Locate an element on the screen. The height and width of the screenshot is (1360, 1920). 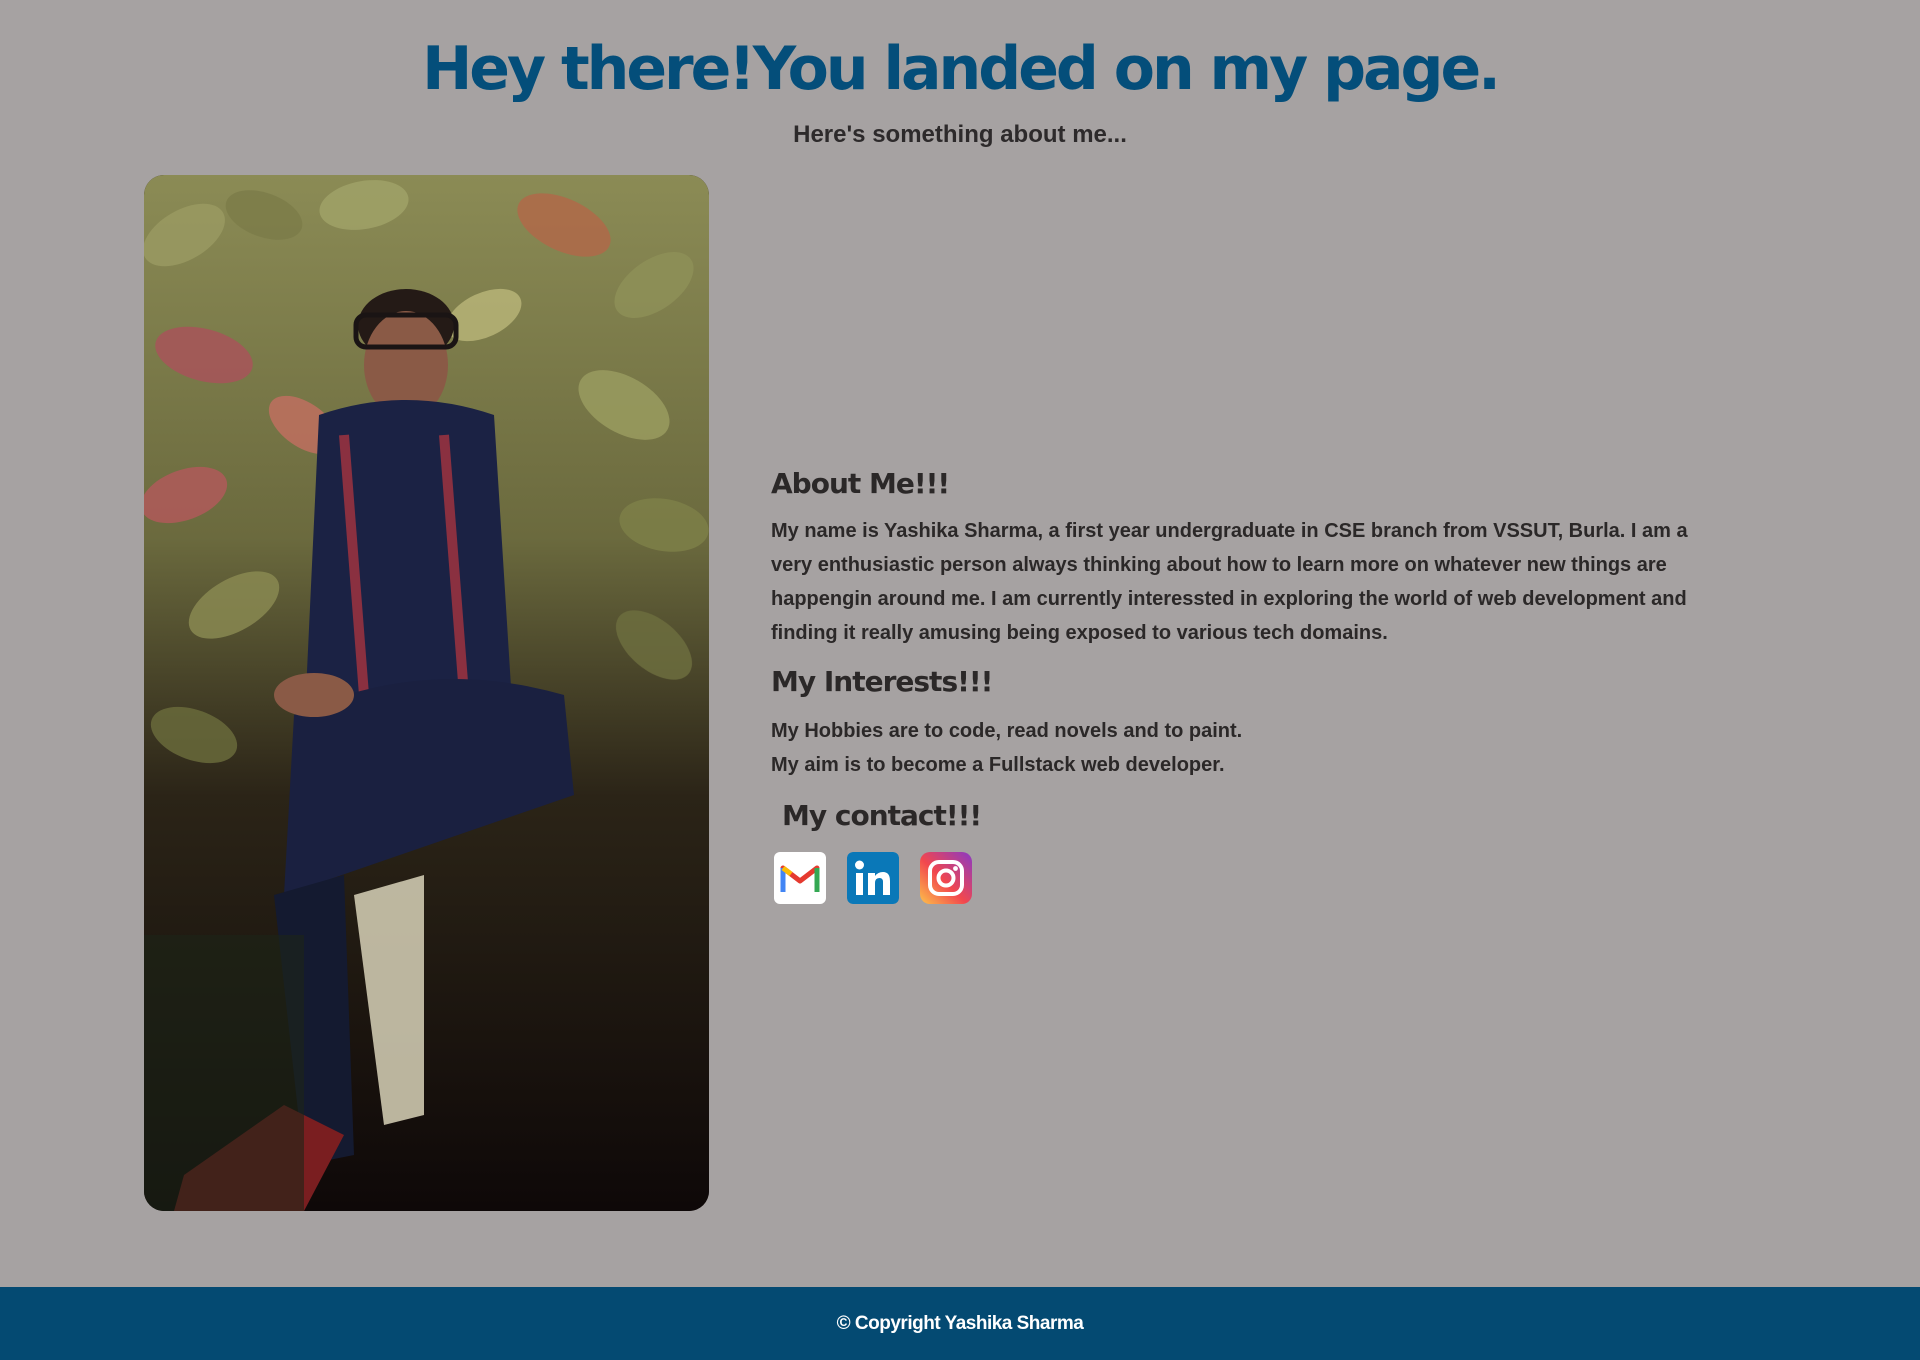
gmail-icon is located at coordinates (800, 878).